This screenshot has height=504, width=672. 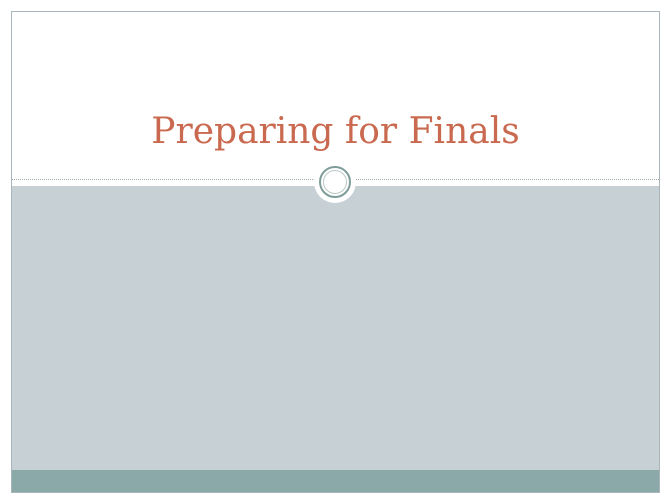 I want to click on slide-title: Preparing for Finals, so click(x=335, y=131).